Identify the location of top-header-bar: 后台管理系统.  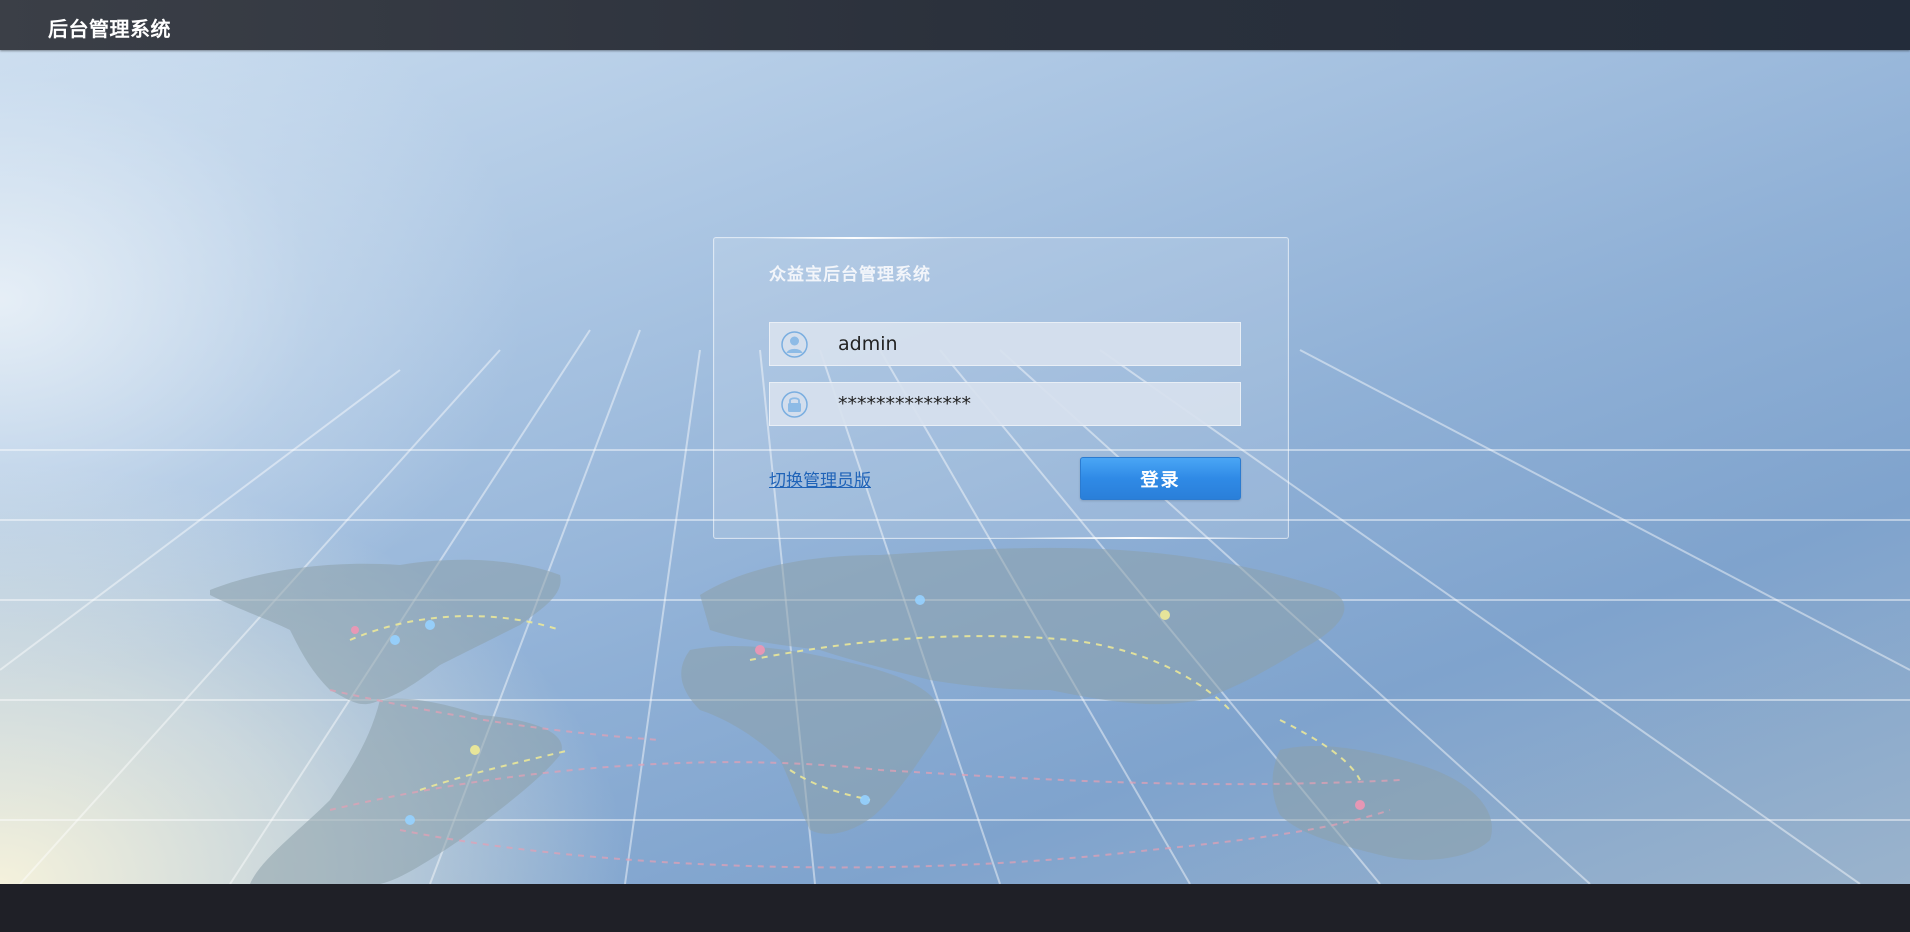
(955, 25).